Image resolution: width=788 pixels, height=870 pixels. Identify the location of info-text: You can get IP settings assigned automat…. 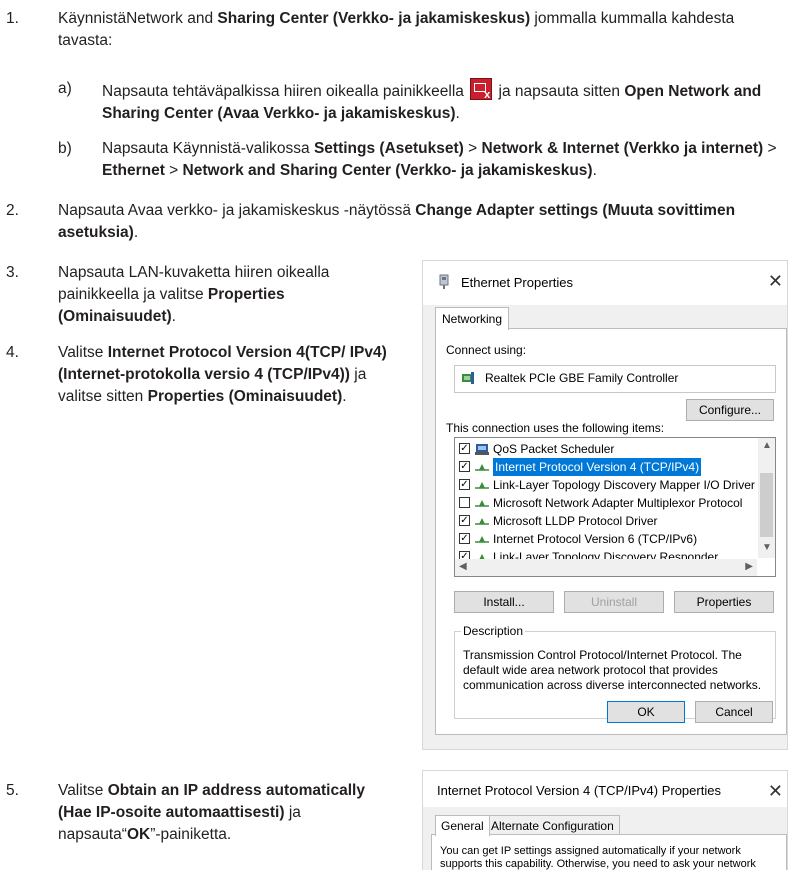
(598, 857).